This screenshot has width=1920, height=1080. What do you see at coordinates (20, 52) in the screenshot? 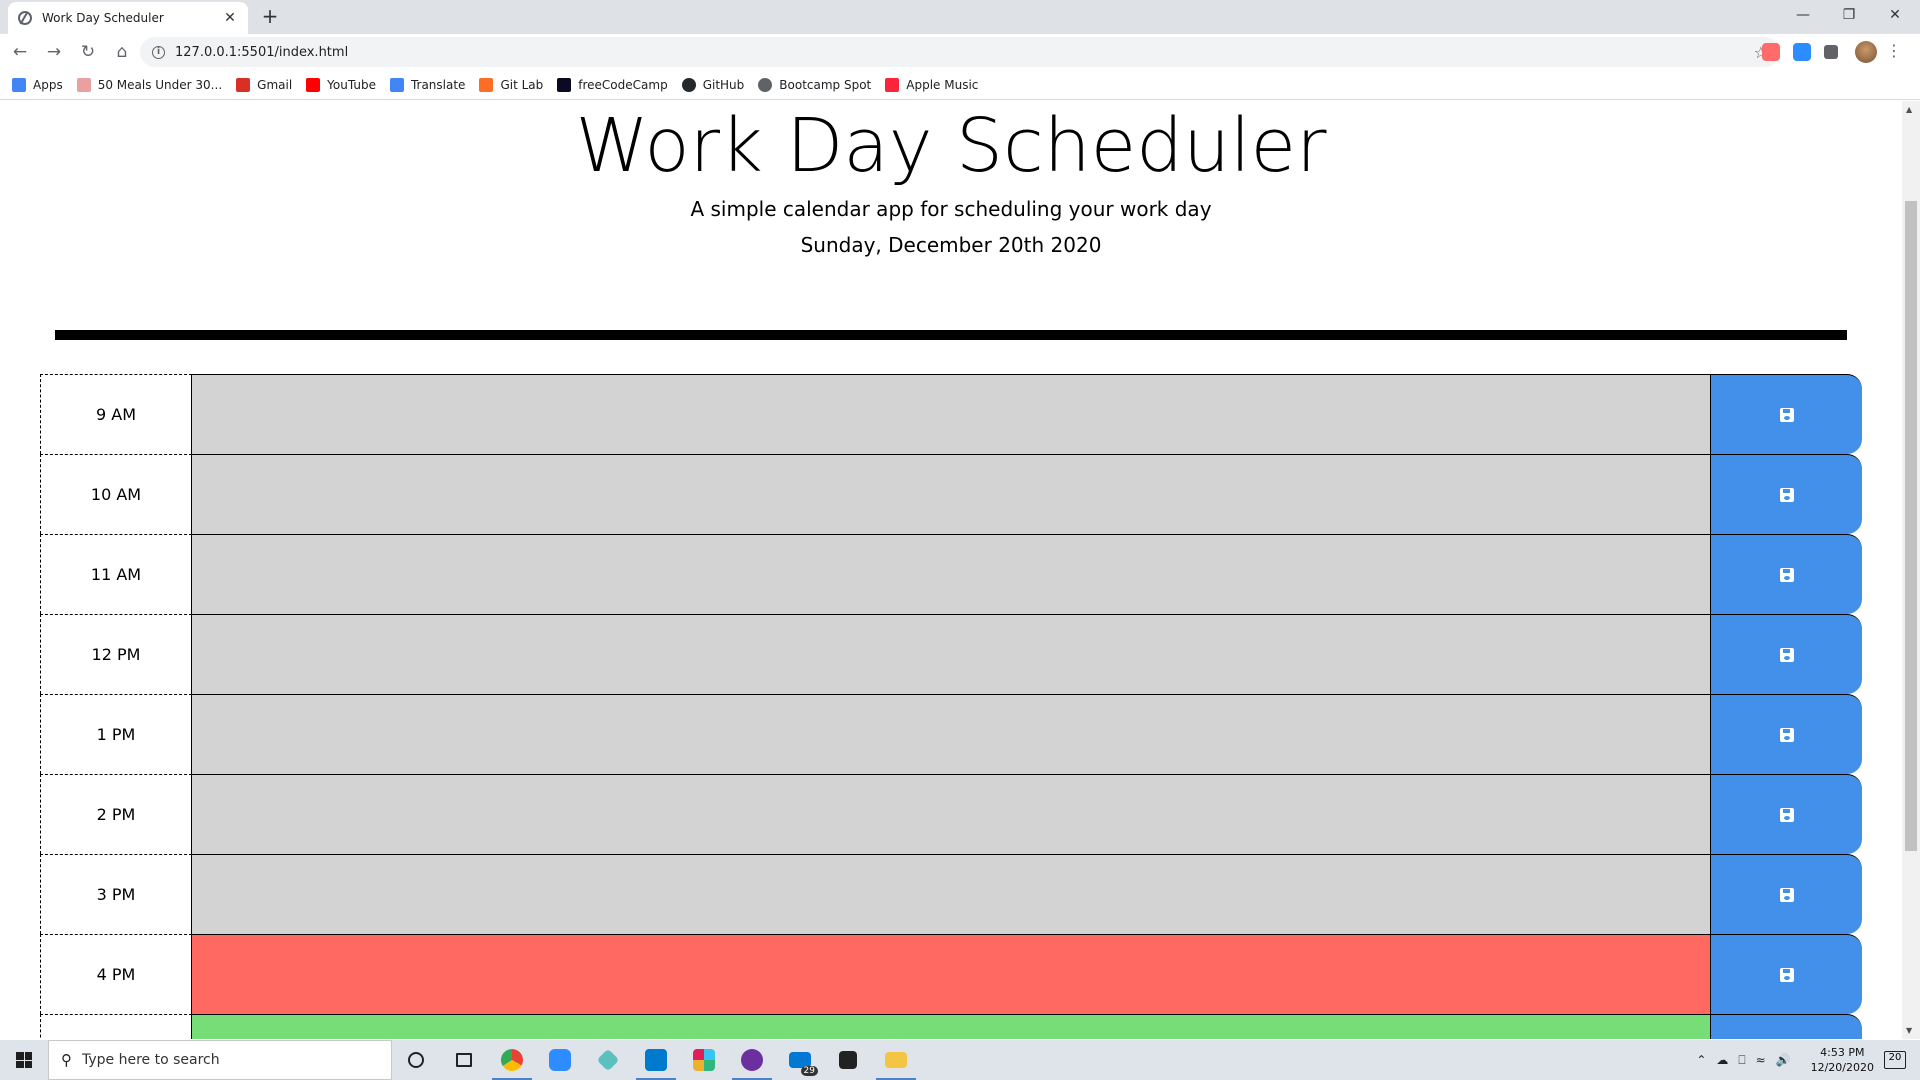
I see `back-arrow-icon: ←` at bounding box center [20, 52].